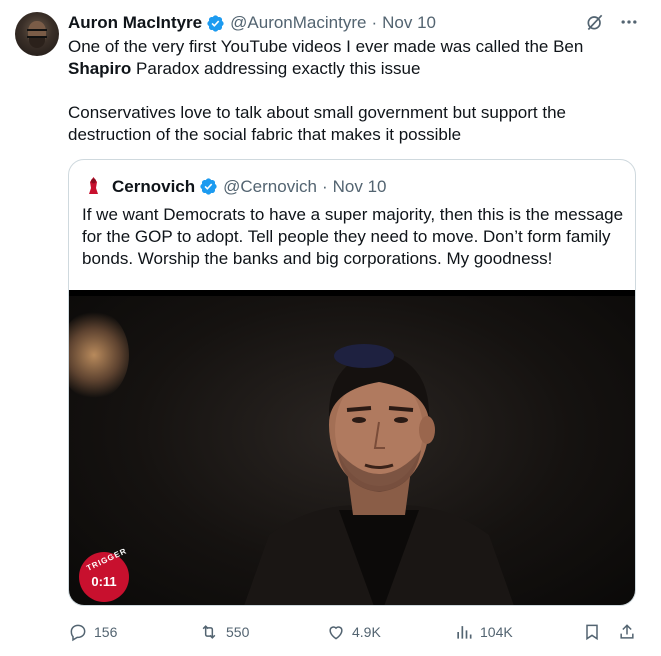 This screenshot has width=661, height=656. I want to click on quote-author-name: Cernovich, so click(153, 187).